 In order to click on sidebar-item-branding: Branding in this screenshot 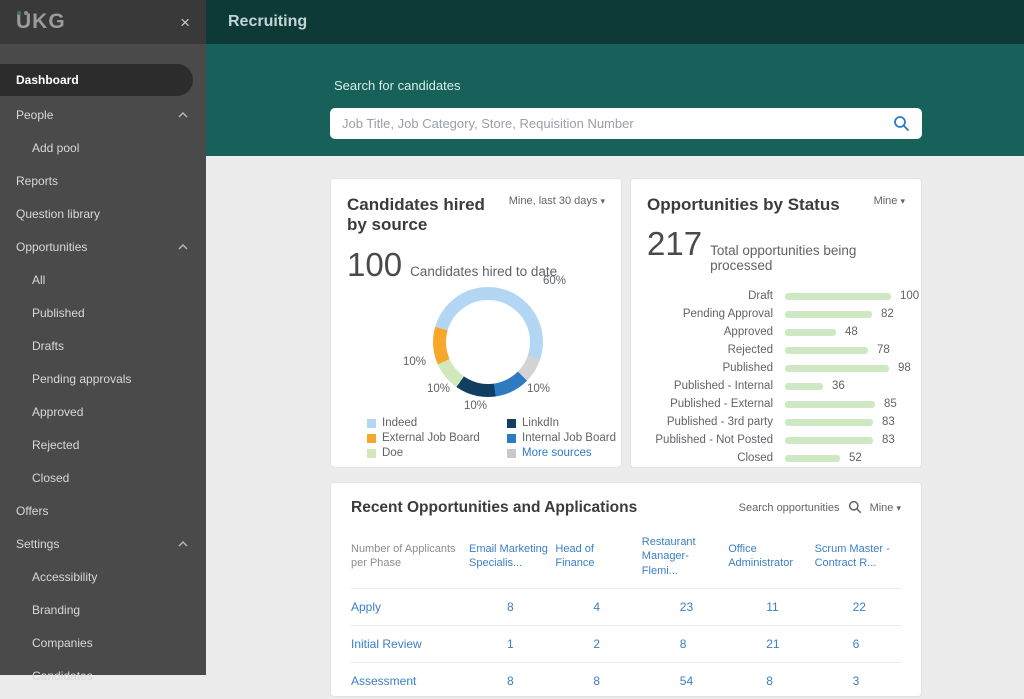, I will do `click(103, 609)`.